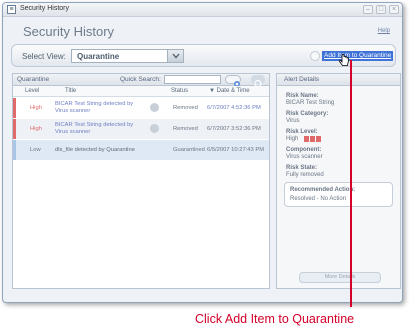 The image size is (416, 331). Describe the element at coordinates (338, 80) in the screenshot. I see `alert-details-header: Alert Details` at that location.